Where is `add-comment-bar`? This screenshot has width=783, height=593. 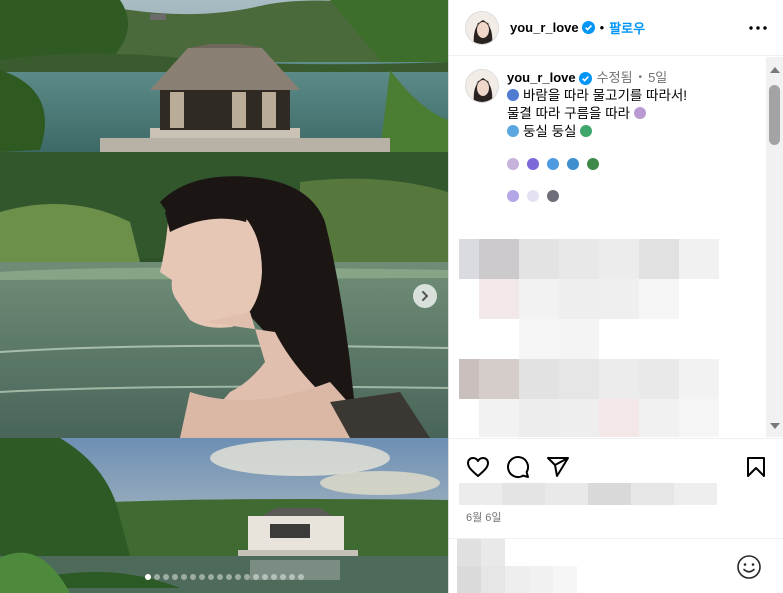
add-comment-bar is located at coordinates (616, 565).